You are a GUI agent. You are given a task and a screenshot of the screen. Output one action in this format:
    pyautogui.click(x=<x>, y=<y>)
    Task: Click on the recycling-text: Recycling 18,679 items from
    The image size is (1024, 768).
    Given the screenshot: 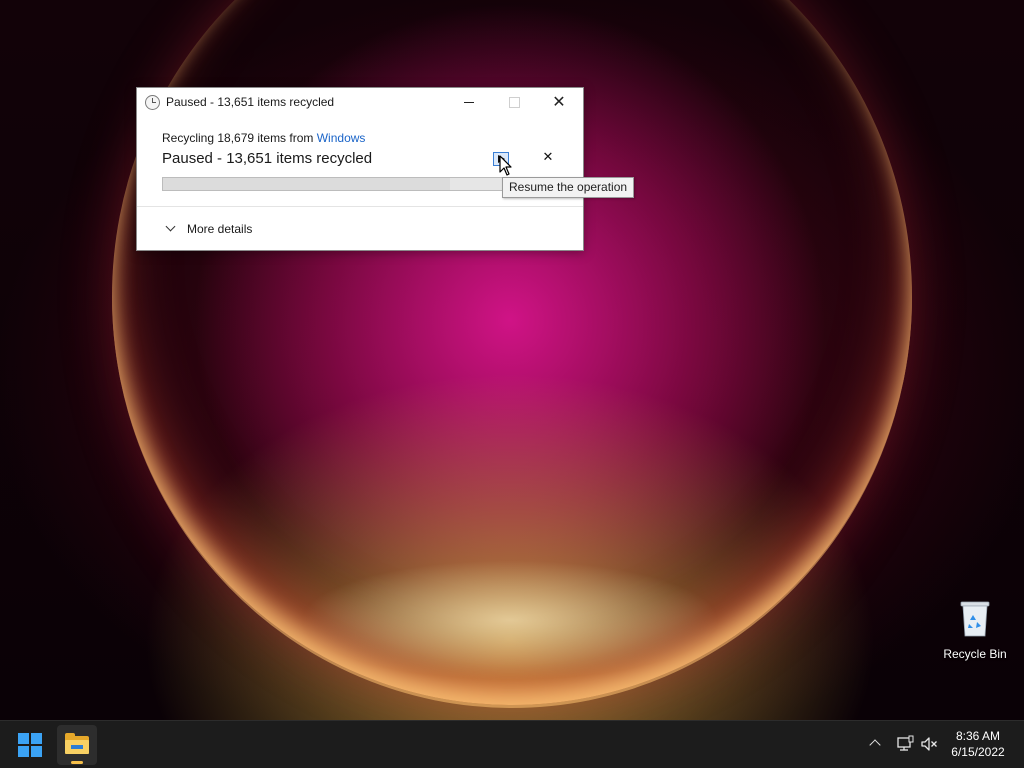 What is the action you would take?
    pyautogui.click(x=239, y=138)
    